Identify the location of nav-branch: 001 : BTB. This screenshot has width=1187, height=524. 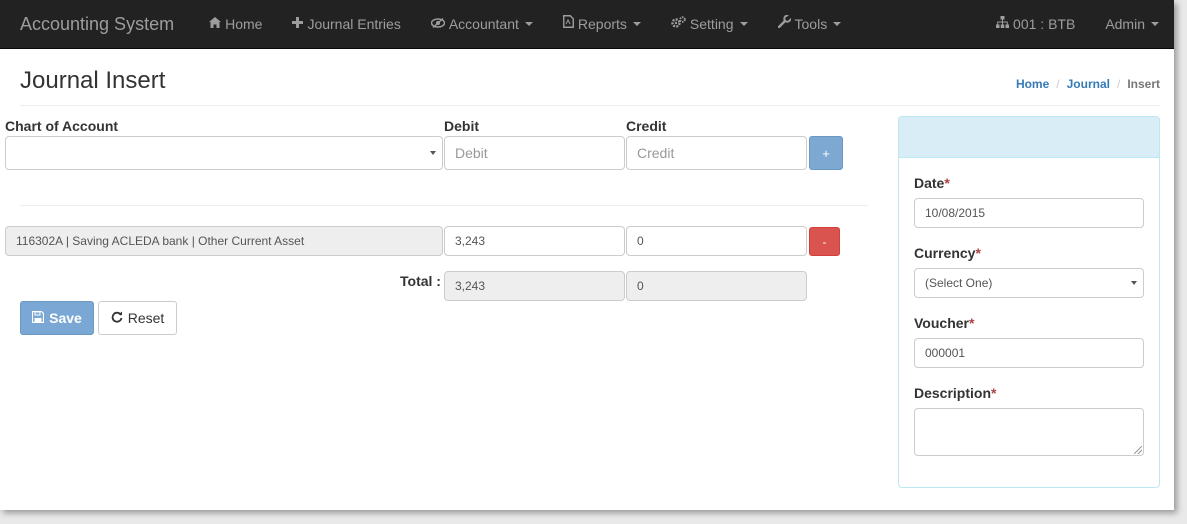
(1035, 24).